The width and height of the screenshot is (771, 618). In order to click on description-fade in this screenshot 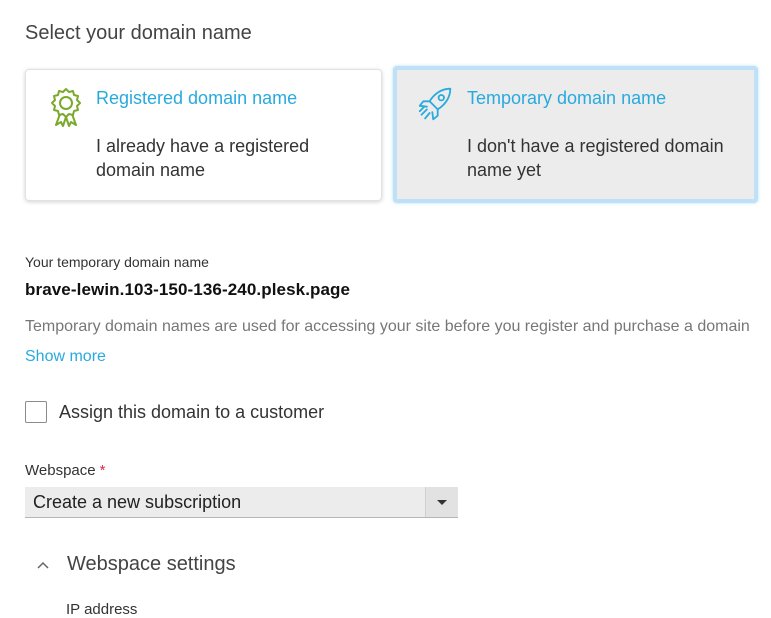, I will do `click(390, 342)`.